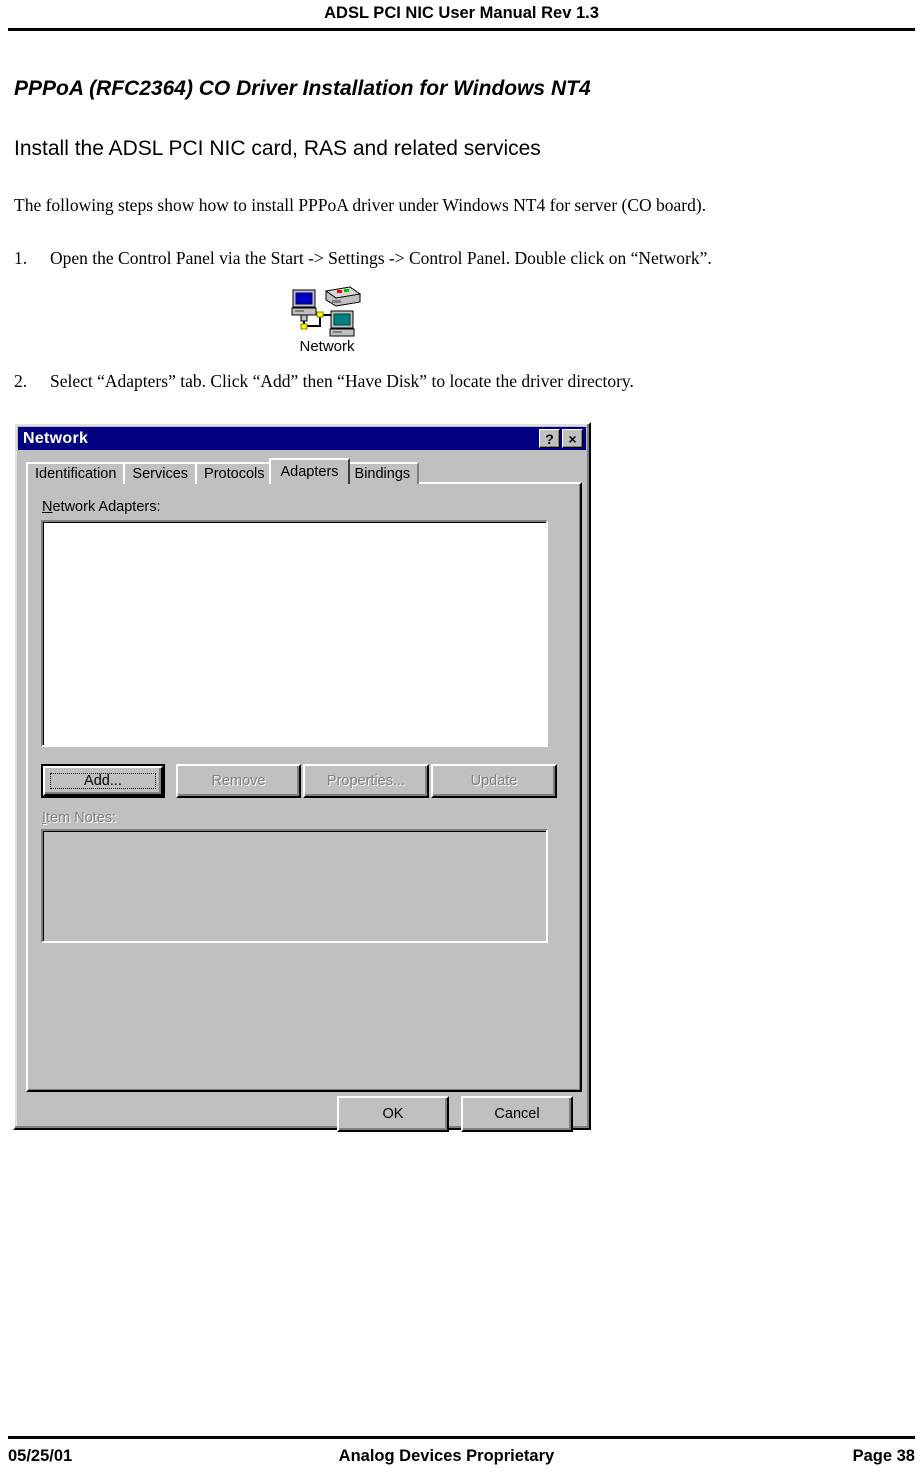  What do you see at coordinates (327, 309) in the screenshot?
I see `network-computers-icon` at bounding box center [327, 309].